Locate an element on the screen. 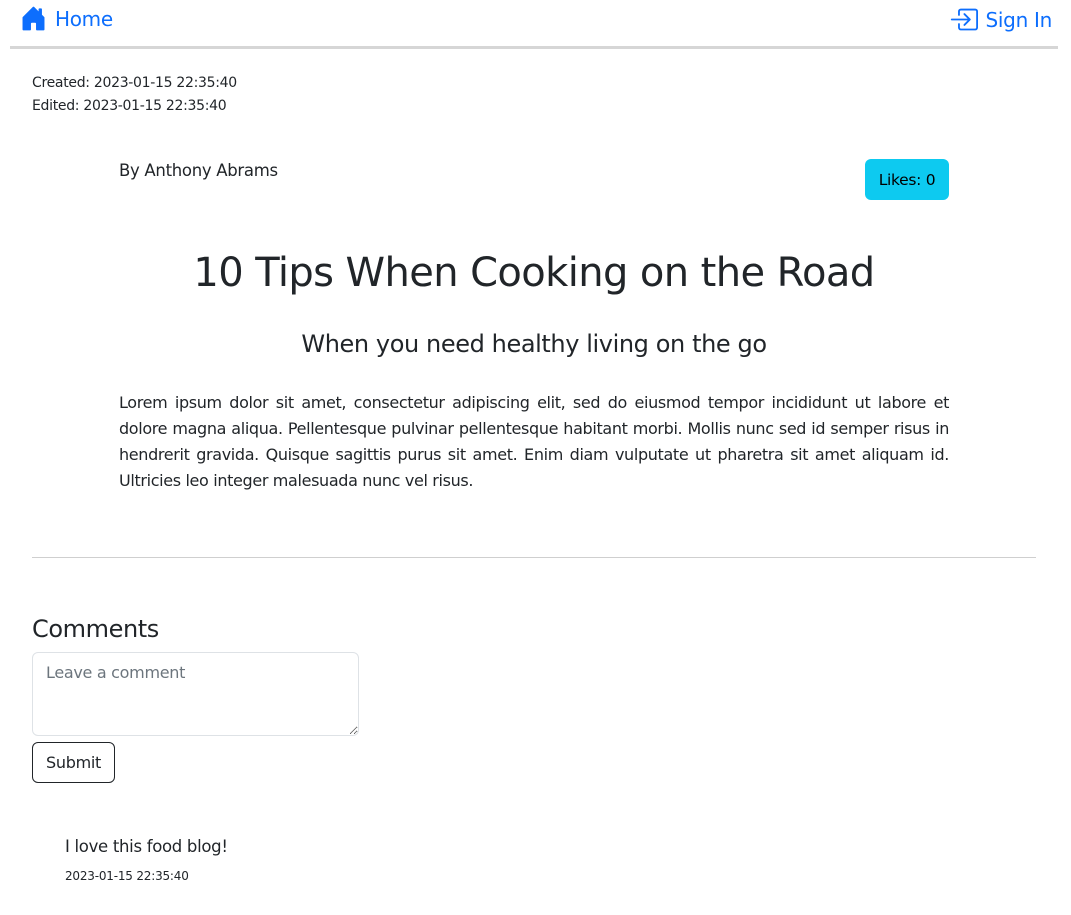 The height and width of the screenshot is (915, 1071). comment-date: 2023-01-15 22:35:40 is located at coordinates (127, 876).